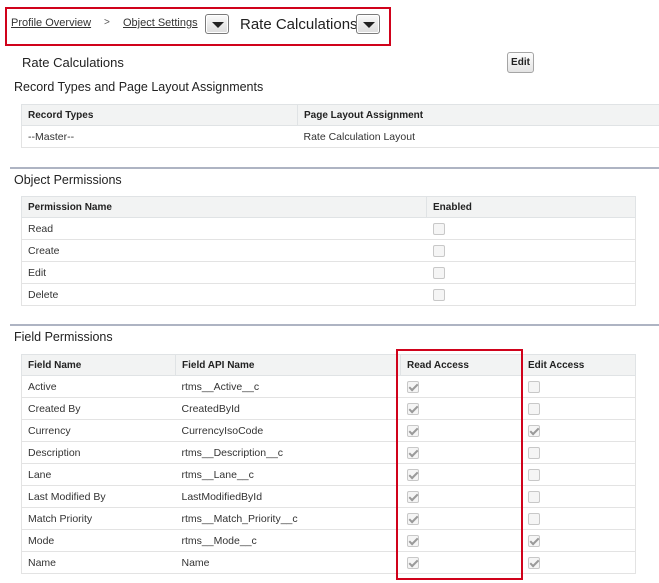 This screenshot has width=659, height=583. Describe the element at coordinates (461, 365) in the screenshot. I see `column-header-read-access: Read Access` at that location.